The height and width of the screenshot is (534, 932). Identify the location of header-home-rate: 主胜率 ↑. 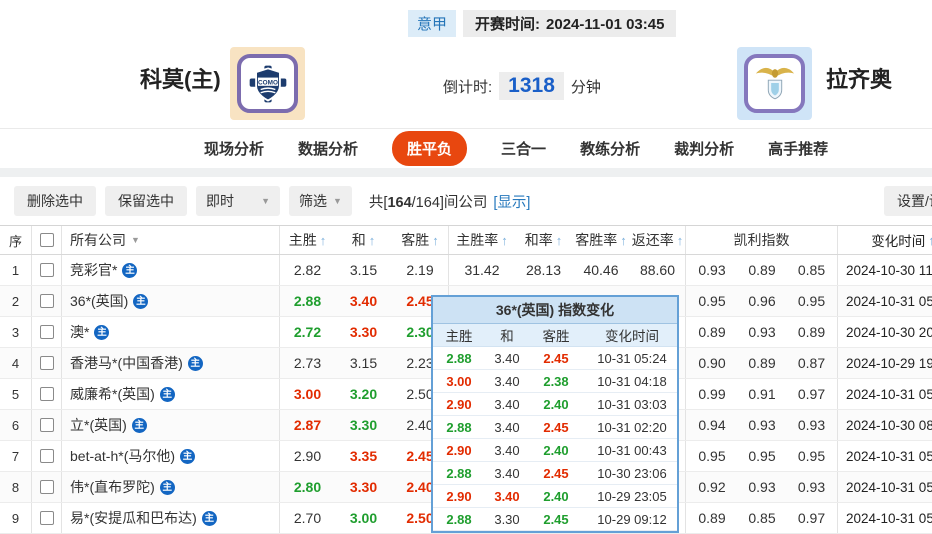
(482, 240).